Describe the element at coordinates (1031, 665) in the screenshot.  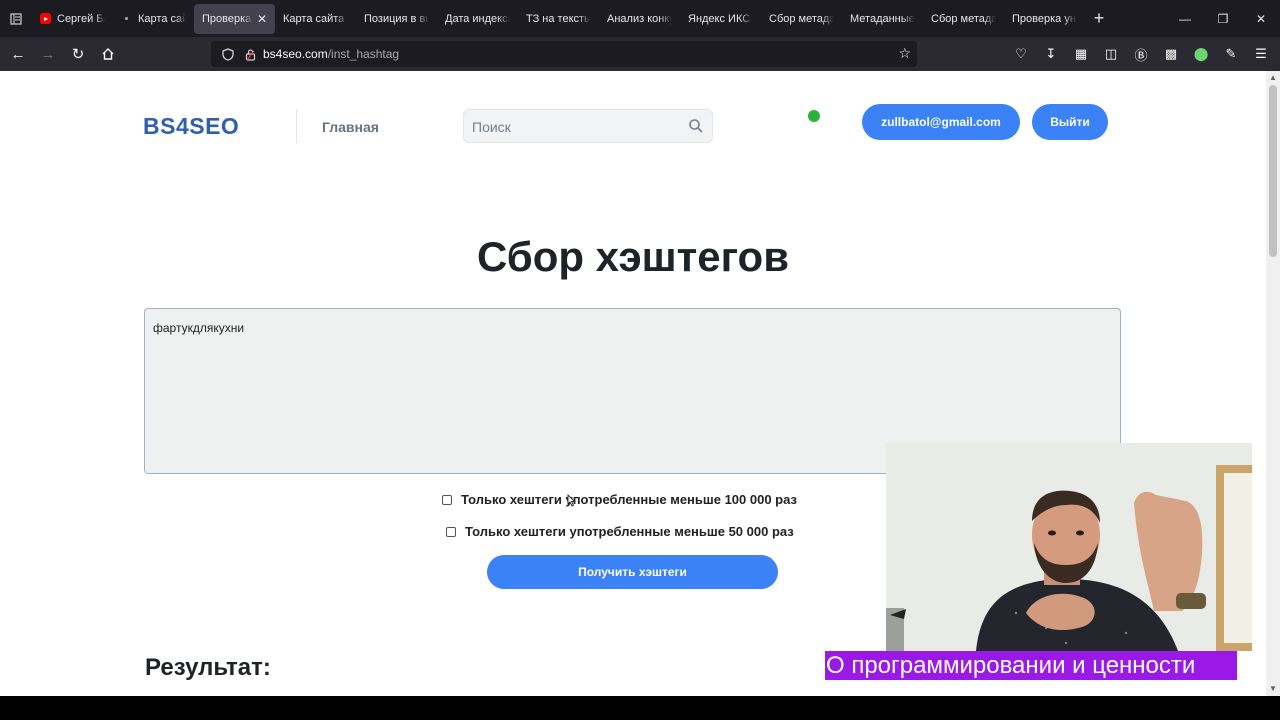
I see `video-caption: О программировании и ценности` at that location.